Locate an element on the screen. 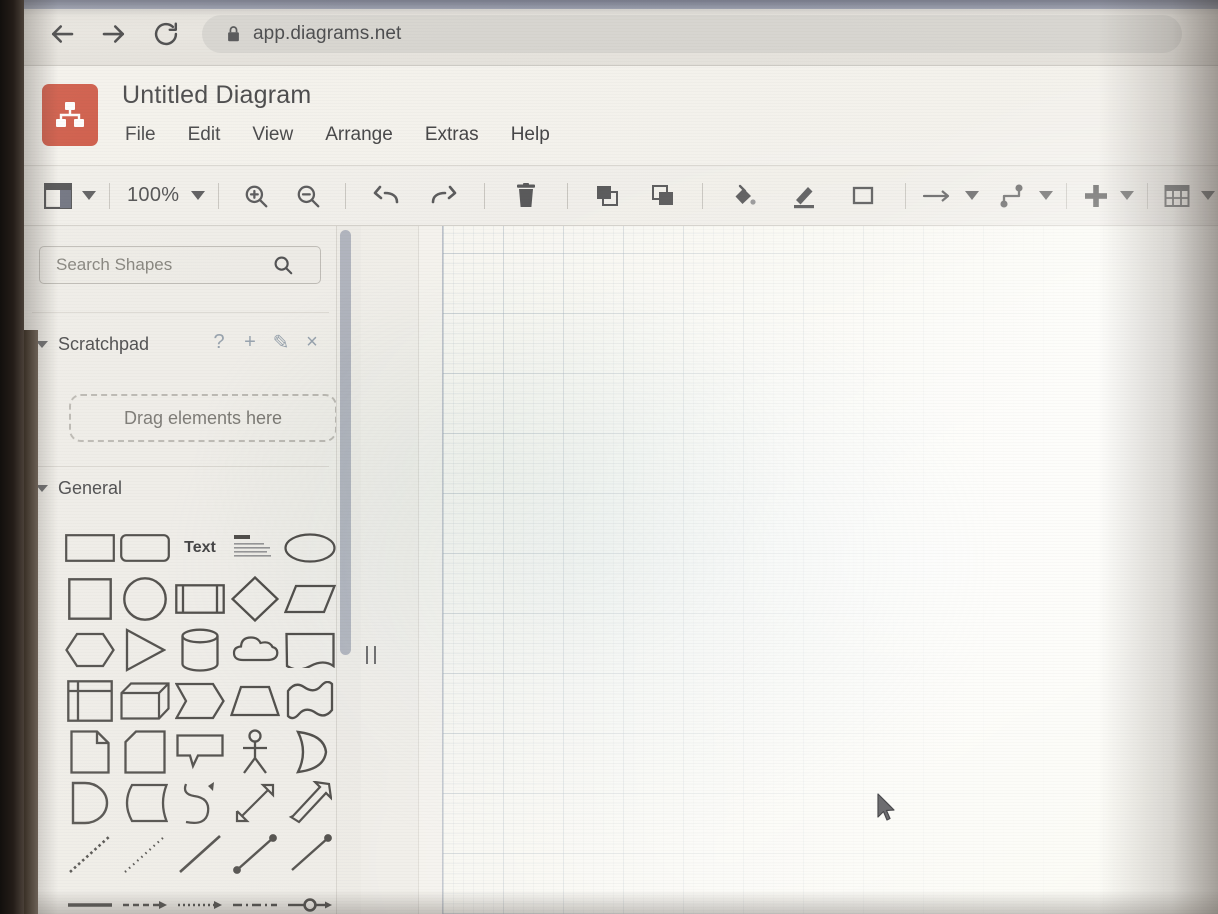 This screenshot has width=1218, height=914. reload-icon is located at coordinates (166, 34).